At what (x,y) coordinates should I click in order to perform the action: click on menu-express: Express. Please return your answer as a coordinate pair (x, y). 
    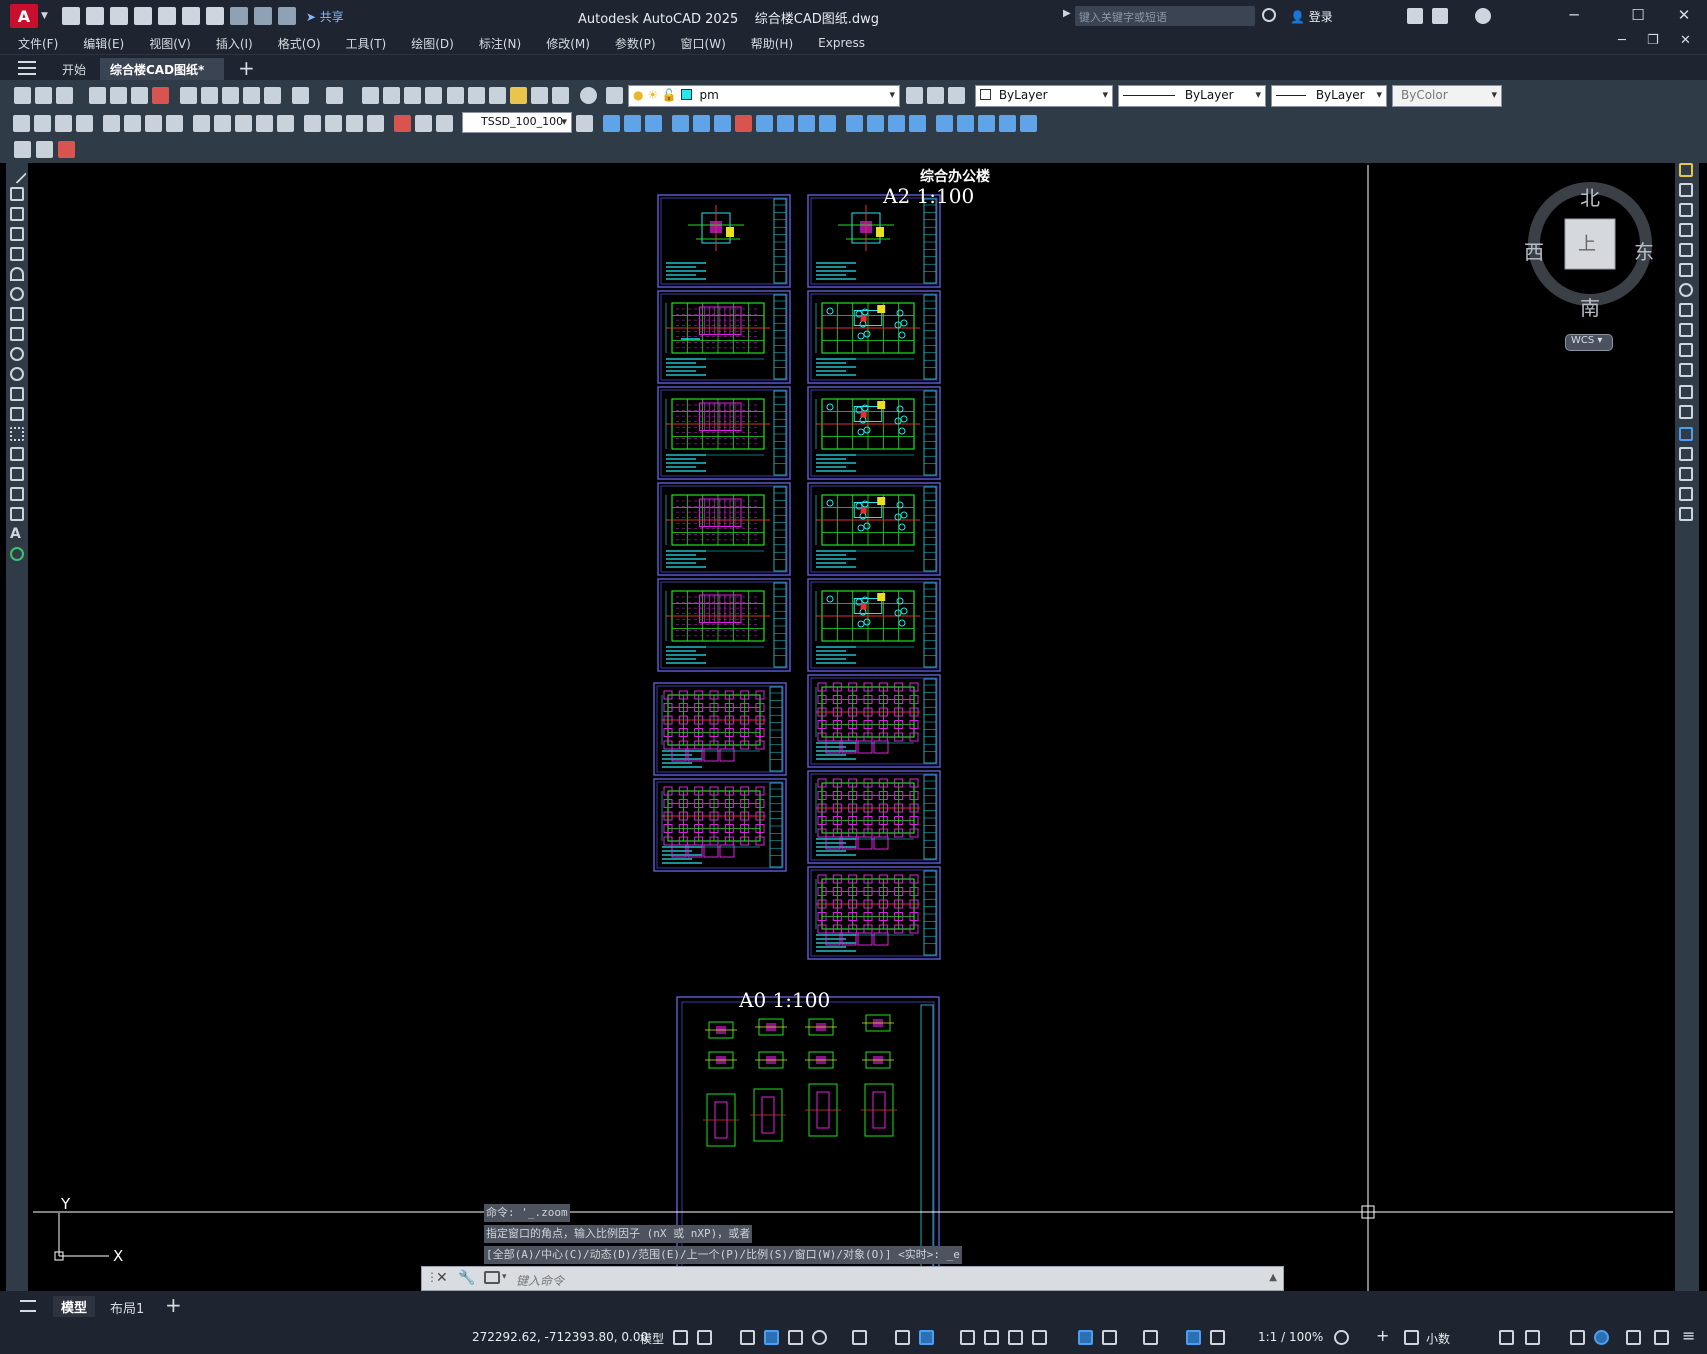
    Looking at the image, I should click on (841, 43).